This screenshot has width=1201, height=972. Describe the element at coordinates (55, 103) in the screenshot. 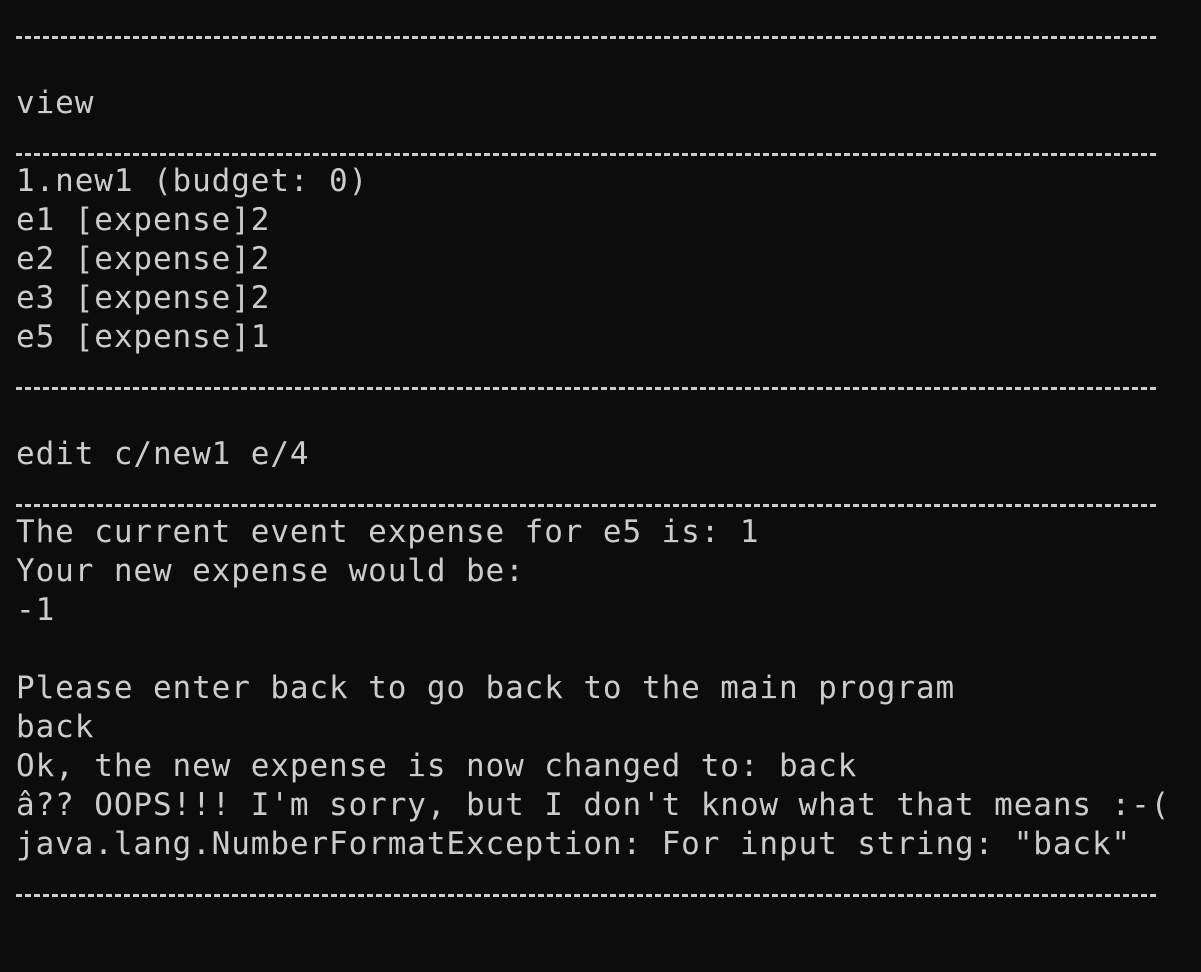

I see `command-view: view` at that location.